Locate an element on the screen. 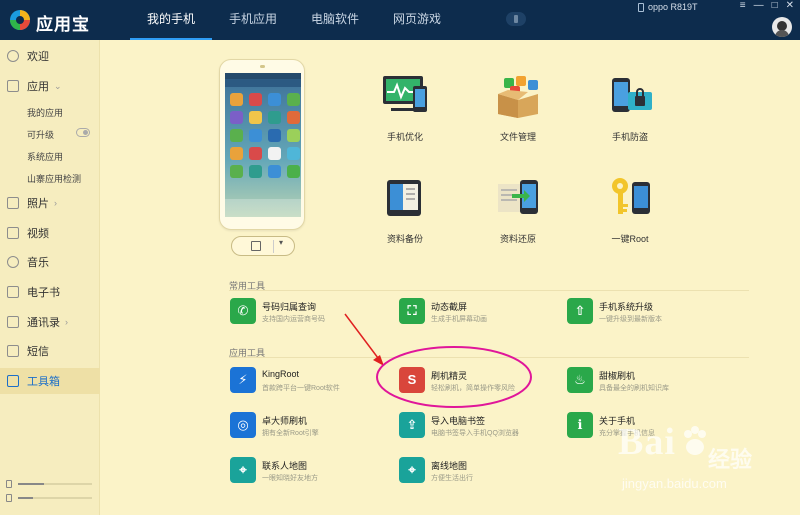  sidebar-item-contacts: 通讯录 › is located at coordinates (50, 322).